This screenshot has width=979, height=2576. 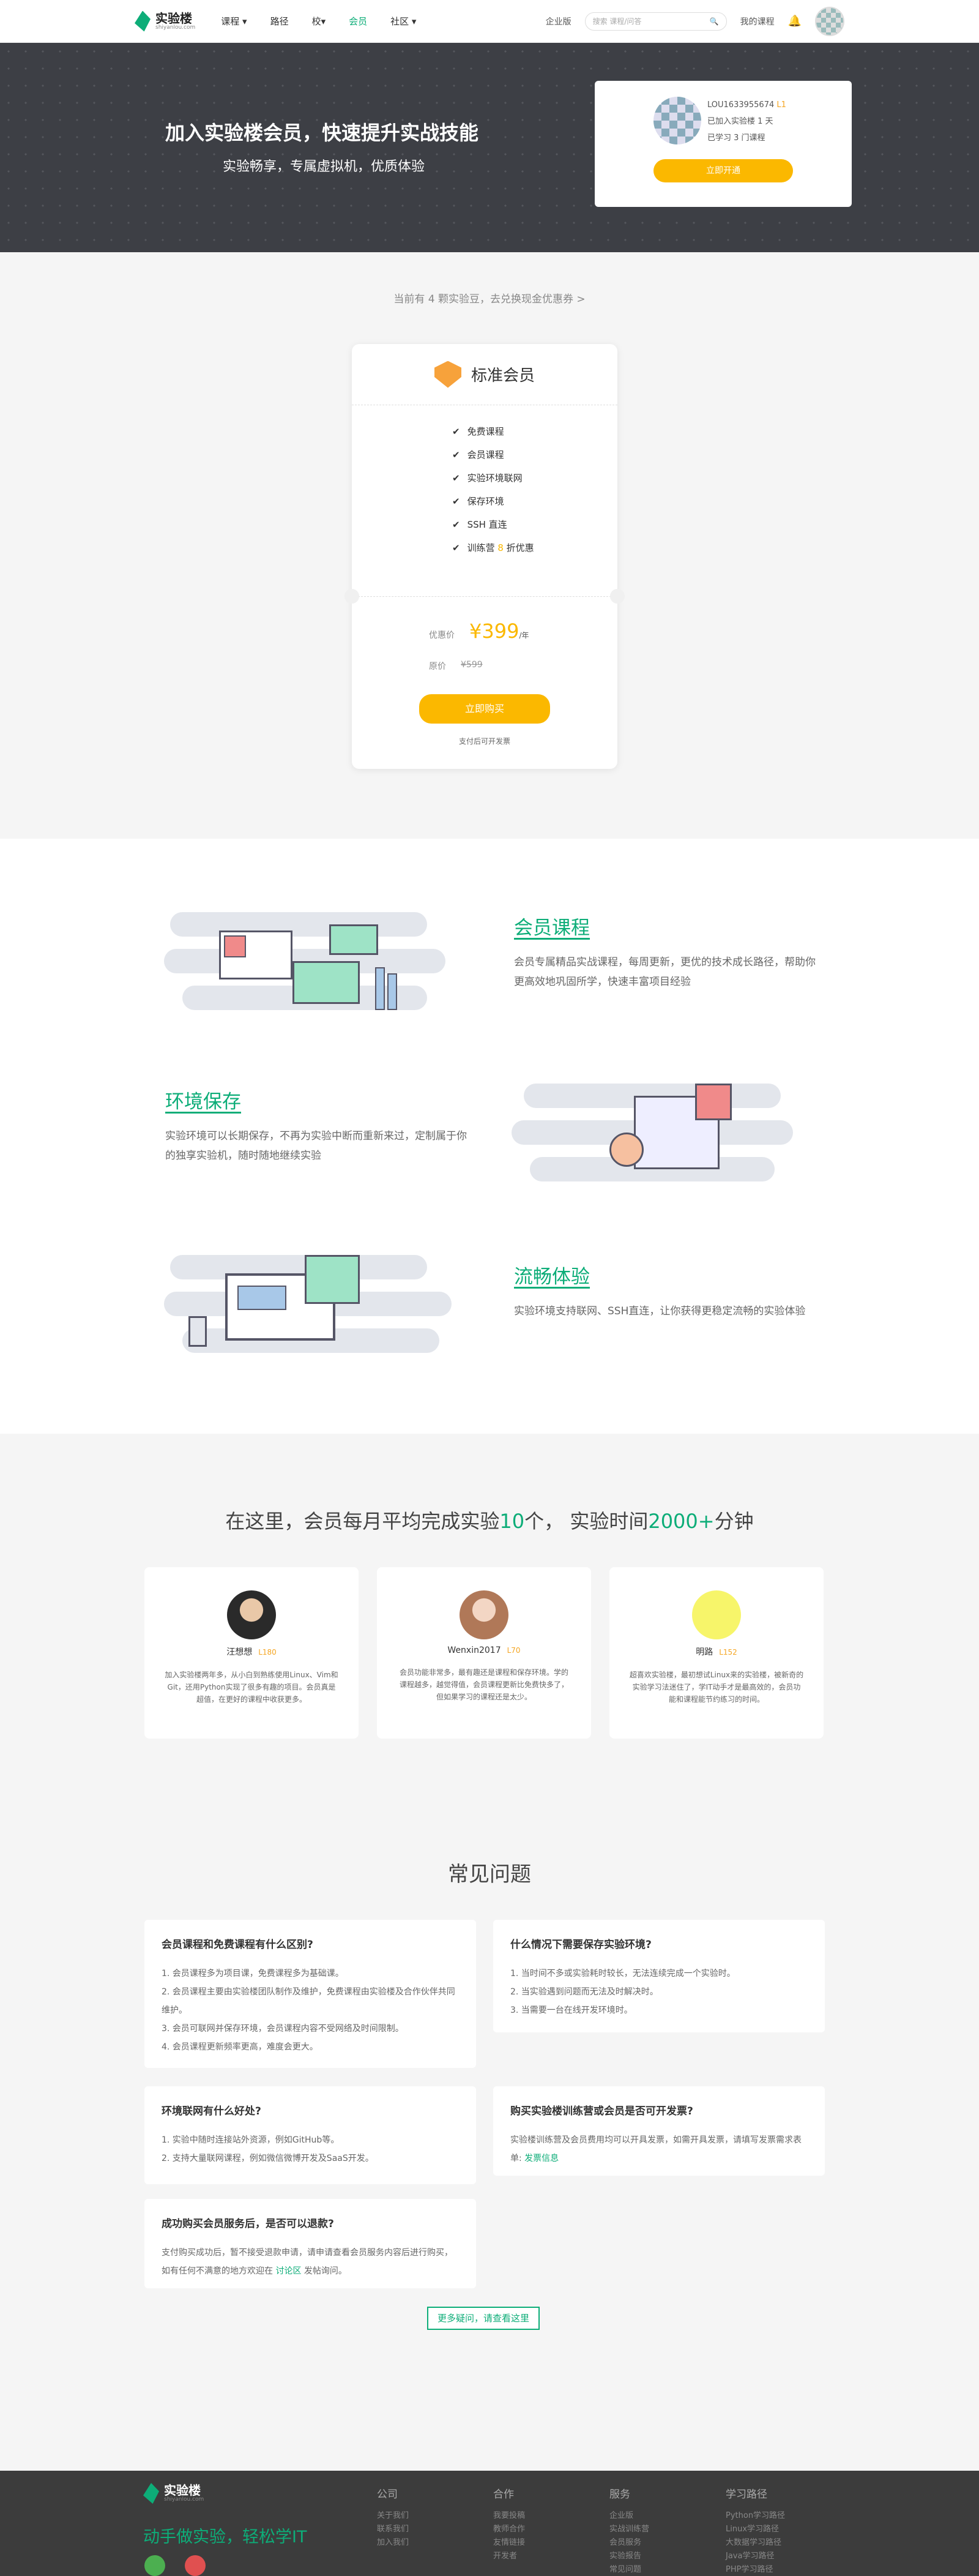 I want to click on feature-item: 训练营 8 折优惠, so click(x=534, y=548).